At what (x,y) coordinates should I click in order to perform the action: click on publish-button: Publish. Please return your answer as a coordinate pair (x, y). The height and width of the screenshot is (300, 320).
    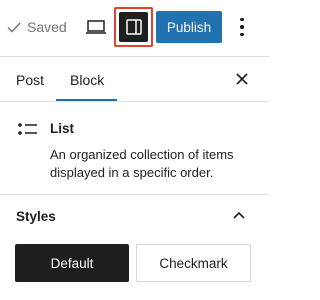
    Looking at the image, I should click on (189, 27).